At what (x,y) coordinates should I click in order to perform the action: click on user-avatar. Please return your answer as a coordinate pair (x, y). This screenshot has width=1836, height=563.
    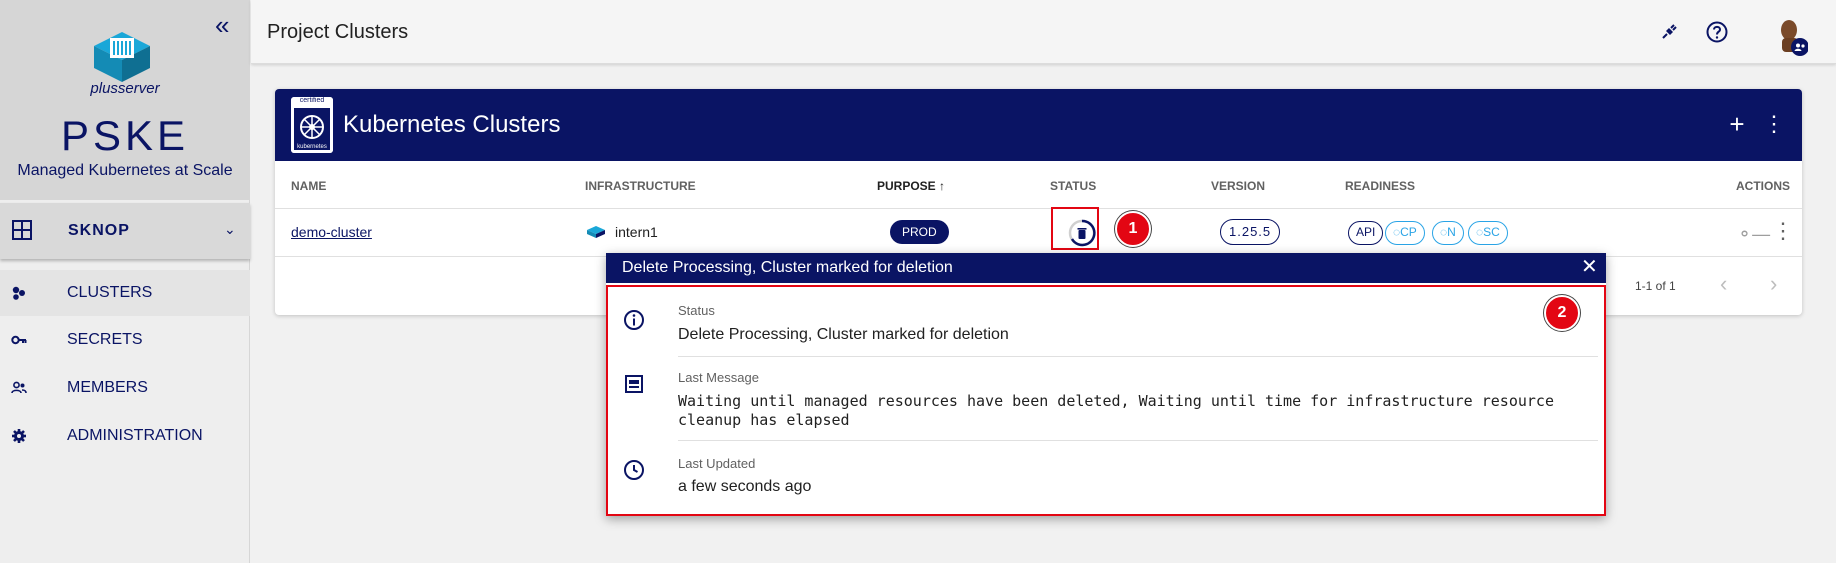
    Looking at the image, I should click on (1792, 37).